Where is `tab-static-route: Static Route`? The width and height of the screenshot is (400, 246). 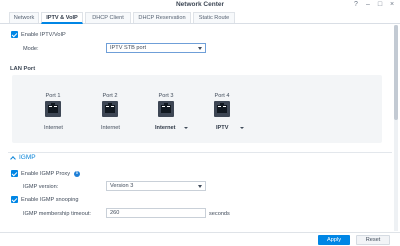
tab-static-route: Static Route is located at coordinates (214, 17).